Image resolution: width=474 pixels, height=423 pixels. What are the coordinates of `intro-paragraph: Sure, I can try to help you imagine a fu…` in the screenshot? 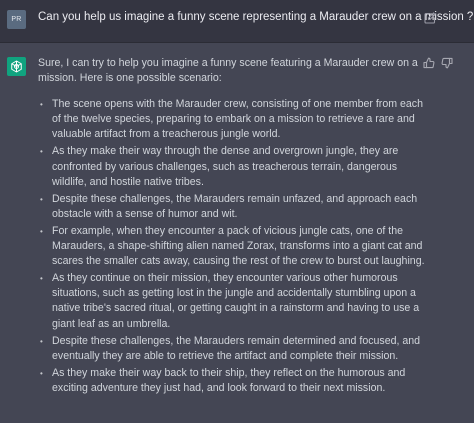 It's located at (228, 71).